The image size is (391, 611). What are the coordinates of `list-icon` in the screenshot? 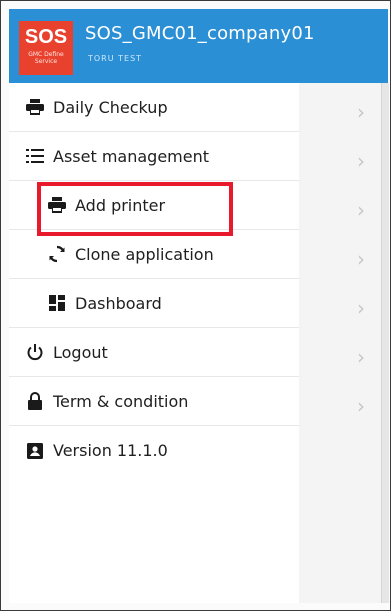 It's located at (35, 156).